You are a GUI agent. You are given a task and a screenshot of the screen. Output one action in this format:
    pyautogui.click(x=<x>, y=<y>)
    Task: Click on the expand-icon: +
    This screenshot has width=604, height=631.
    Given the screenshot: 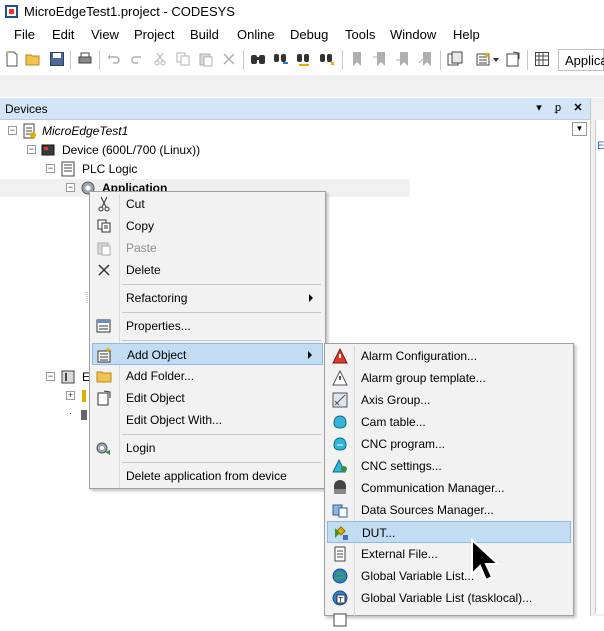 What is the action you would take?
    pyautogui.click(x=70, y=395)
    